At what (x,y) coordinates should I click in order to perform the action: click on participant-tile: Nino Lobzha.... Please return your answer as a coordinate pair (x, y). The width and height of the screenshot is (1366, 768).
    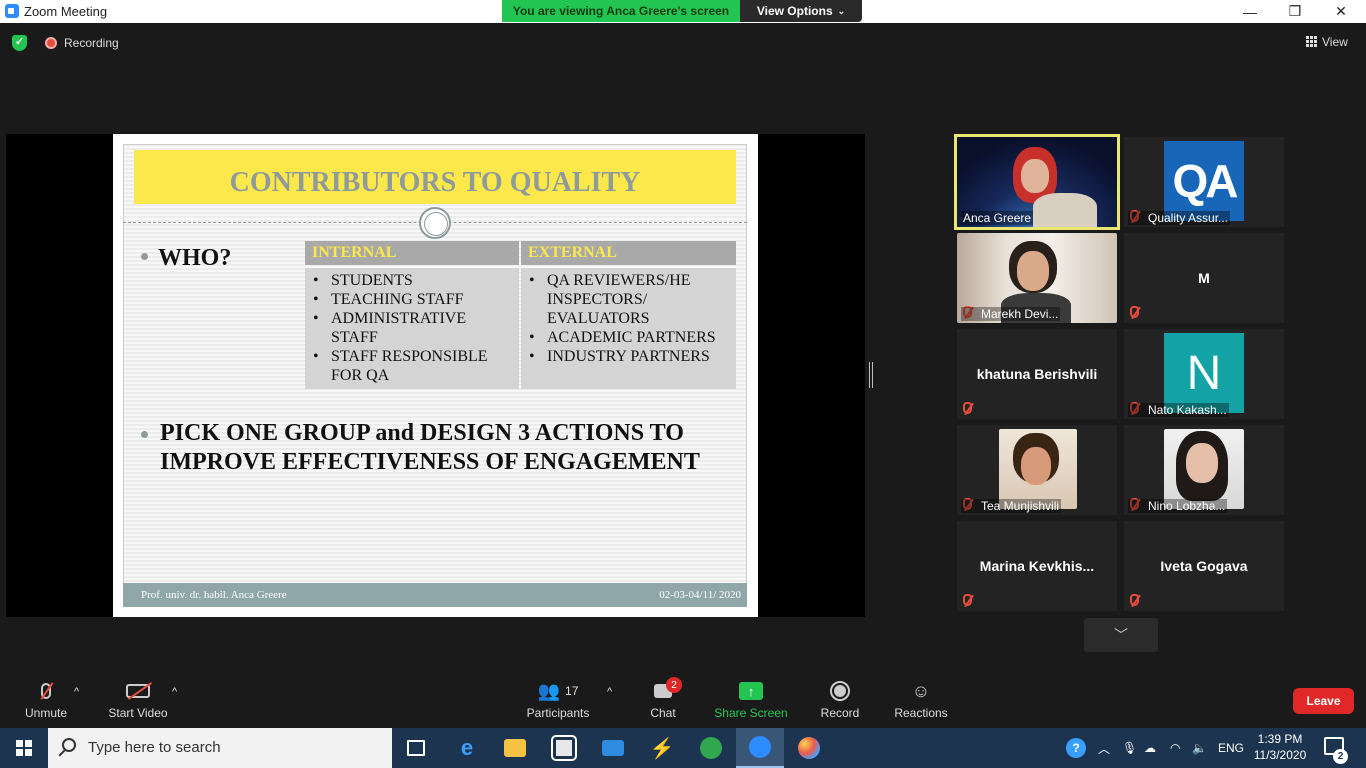
    Looking at the image, I should click on (1204, 470).